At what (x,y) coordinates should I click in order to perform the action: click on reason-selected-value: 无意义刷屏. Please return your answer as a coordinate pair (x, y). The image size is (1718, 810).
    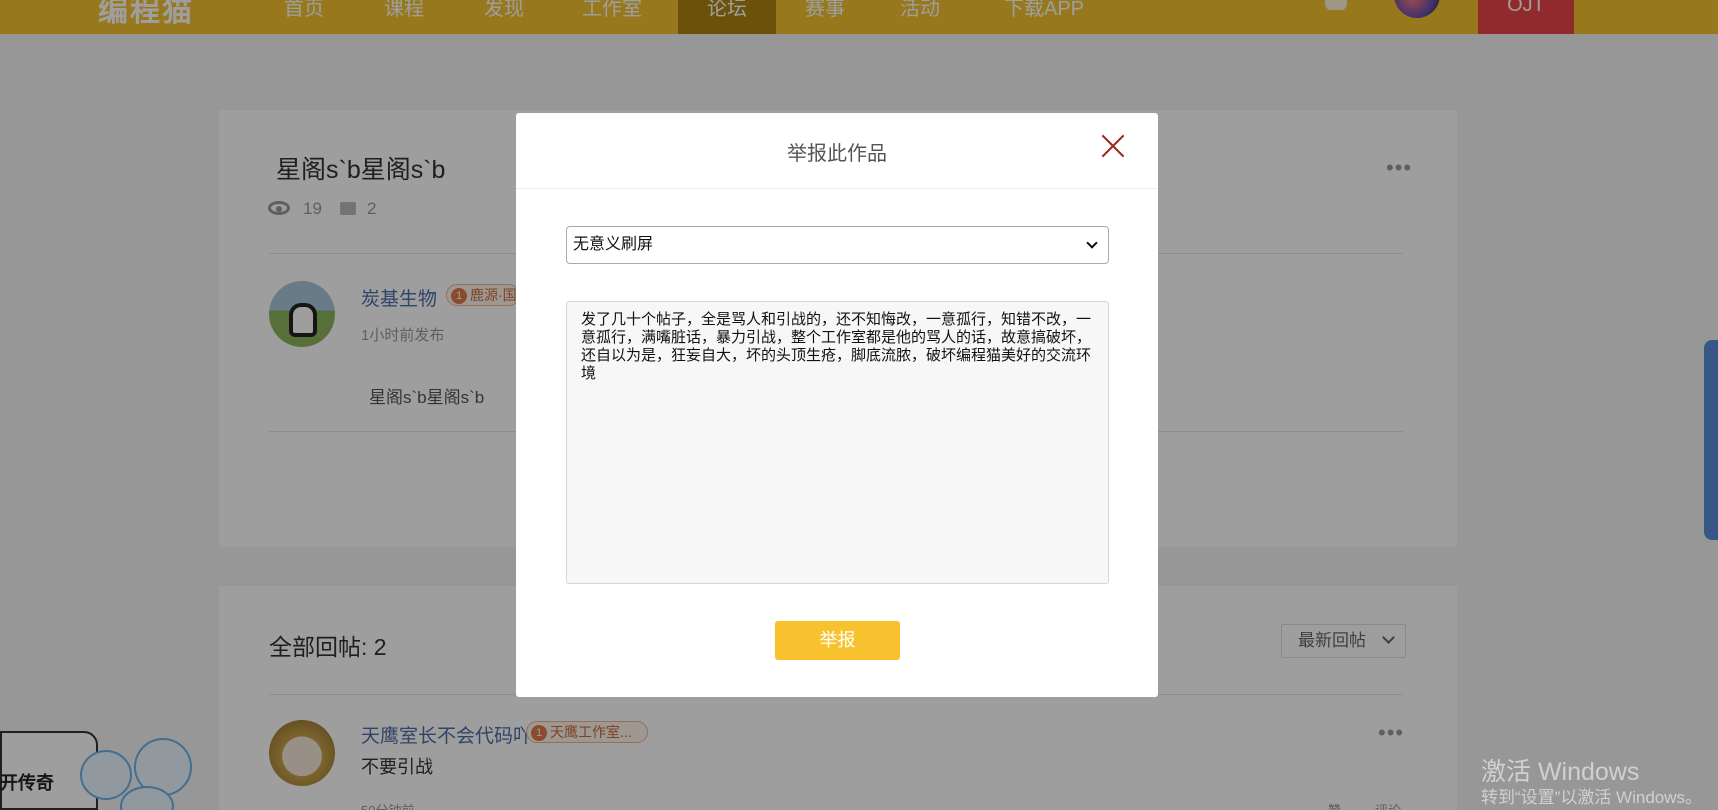
    Looking at the image, I should click on (613, 244).